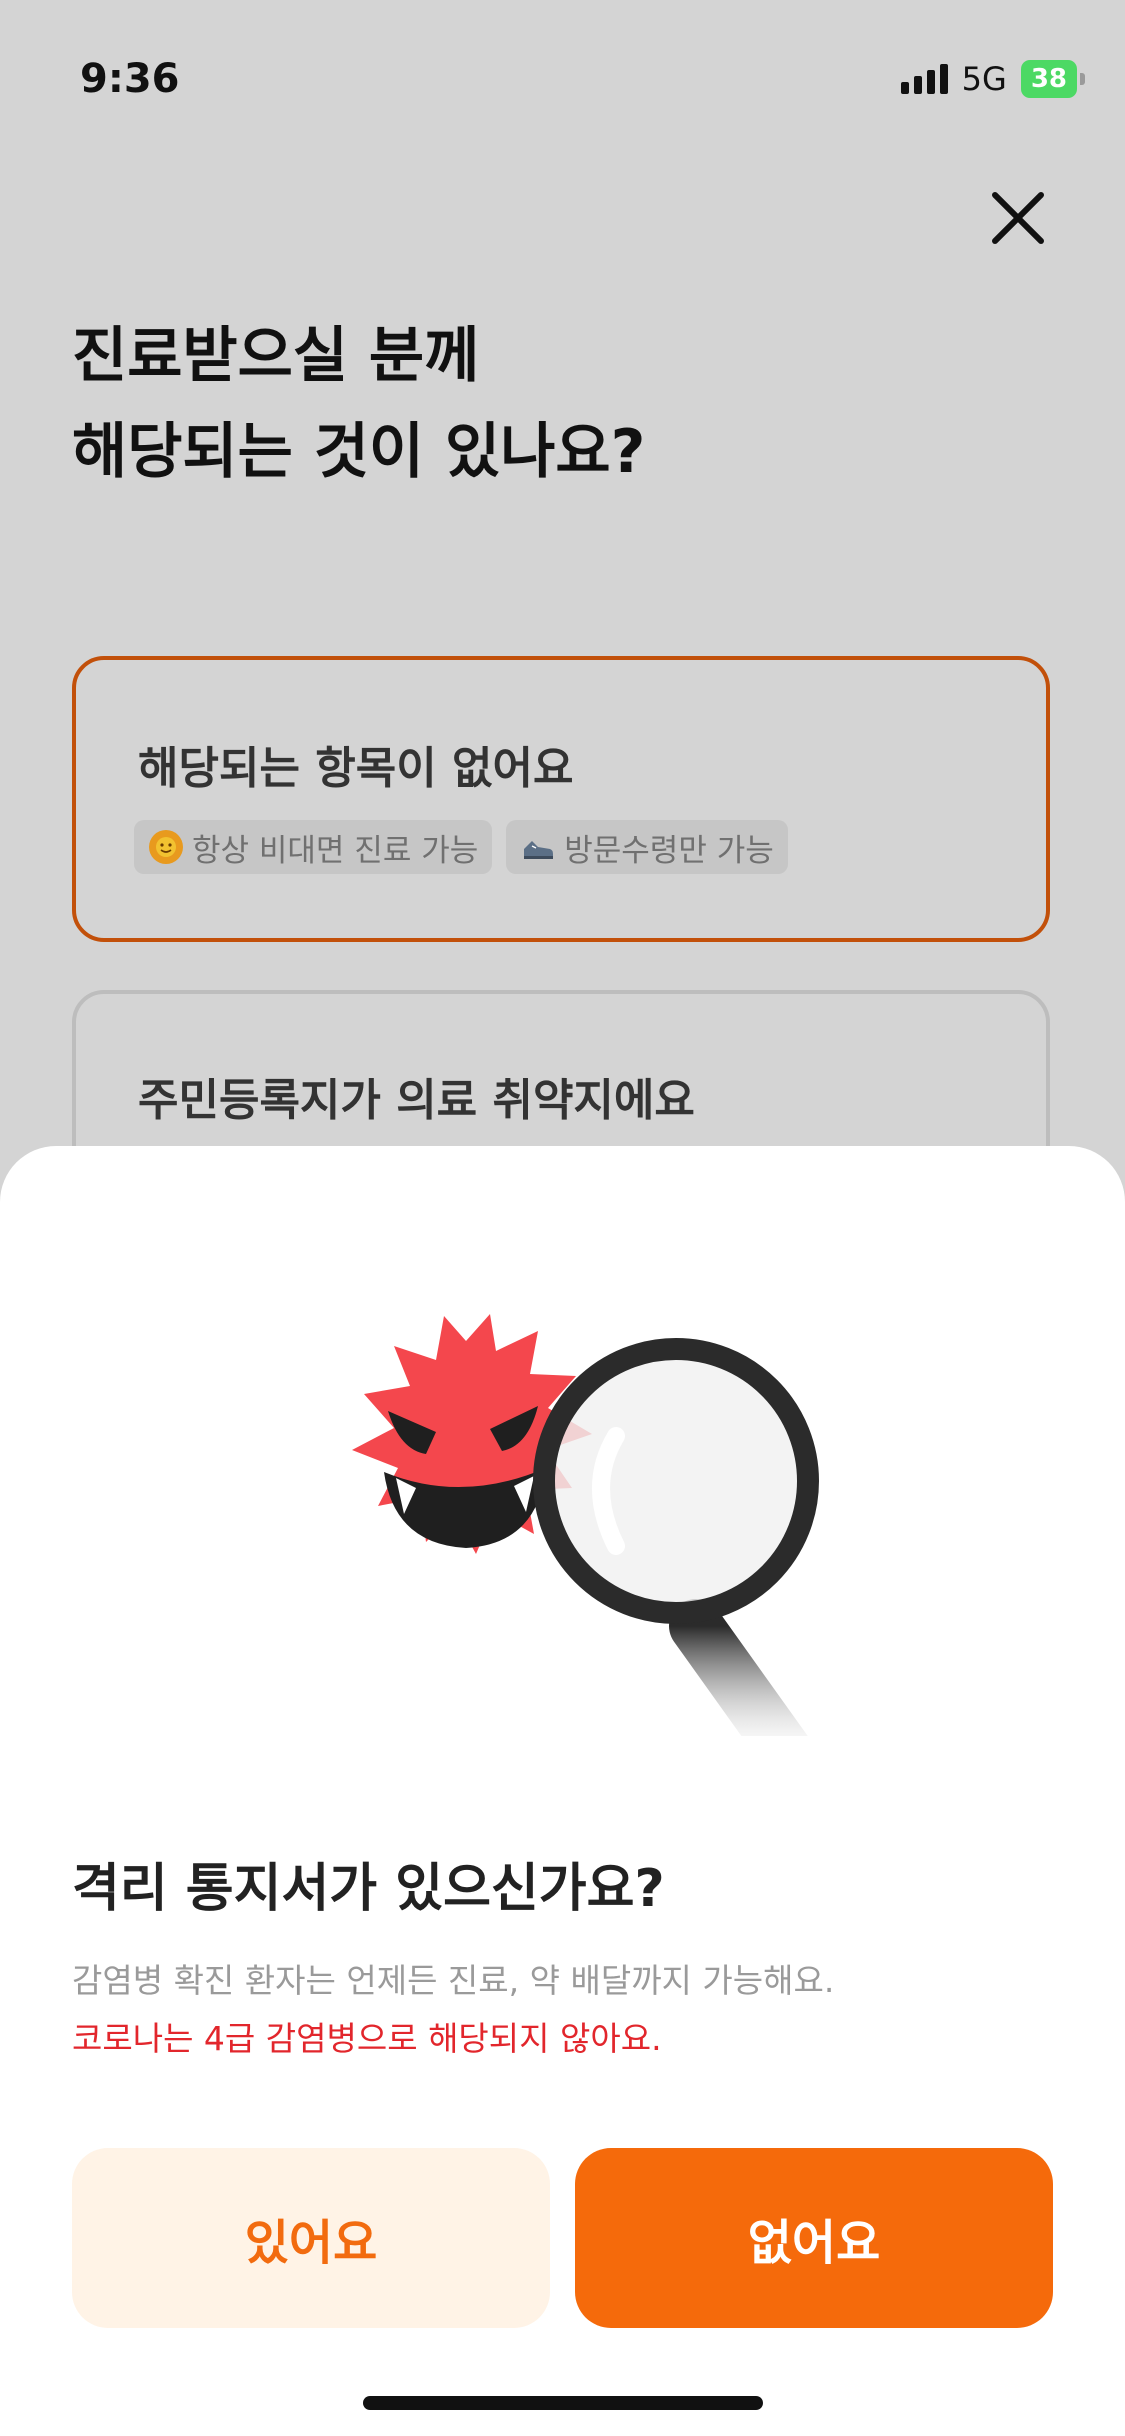  Describe the element at coordinates (1048, 79) in the screenshot. I see `battery-level: 38` at that location.